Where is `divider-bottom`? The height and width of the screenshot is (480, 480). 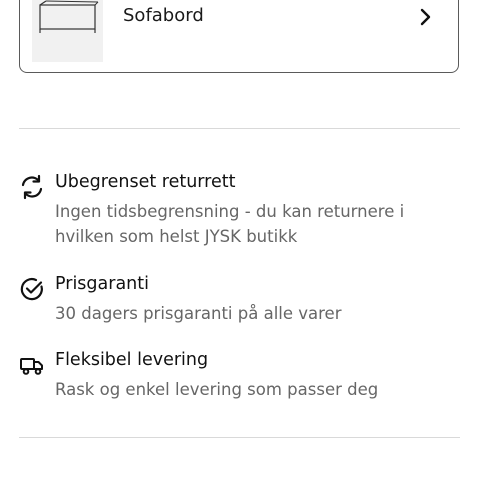
divider-bottom is located at coordinates (239, 437).